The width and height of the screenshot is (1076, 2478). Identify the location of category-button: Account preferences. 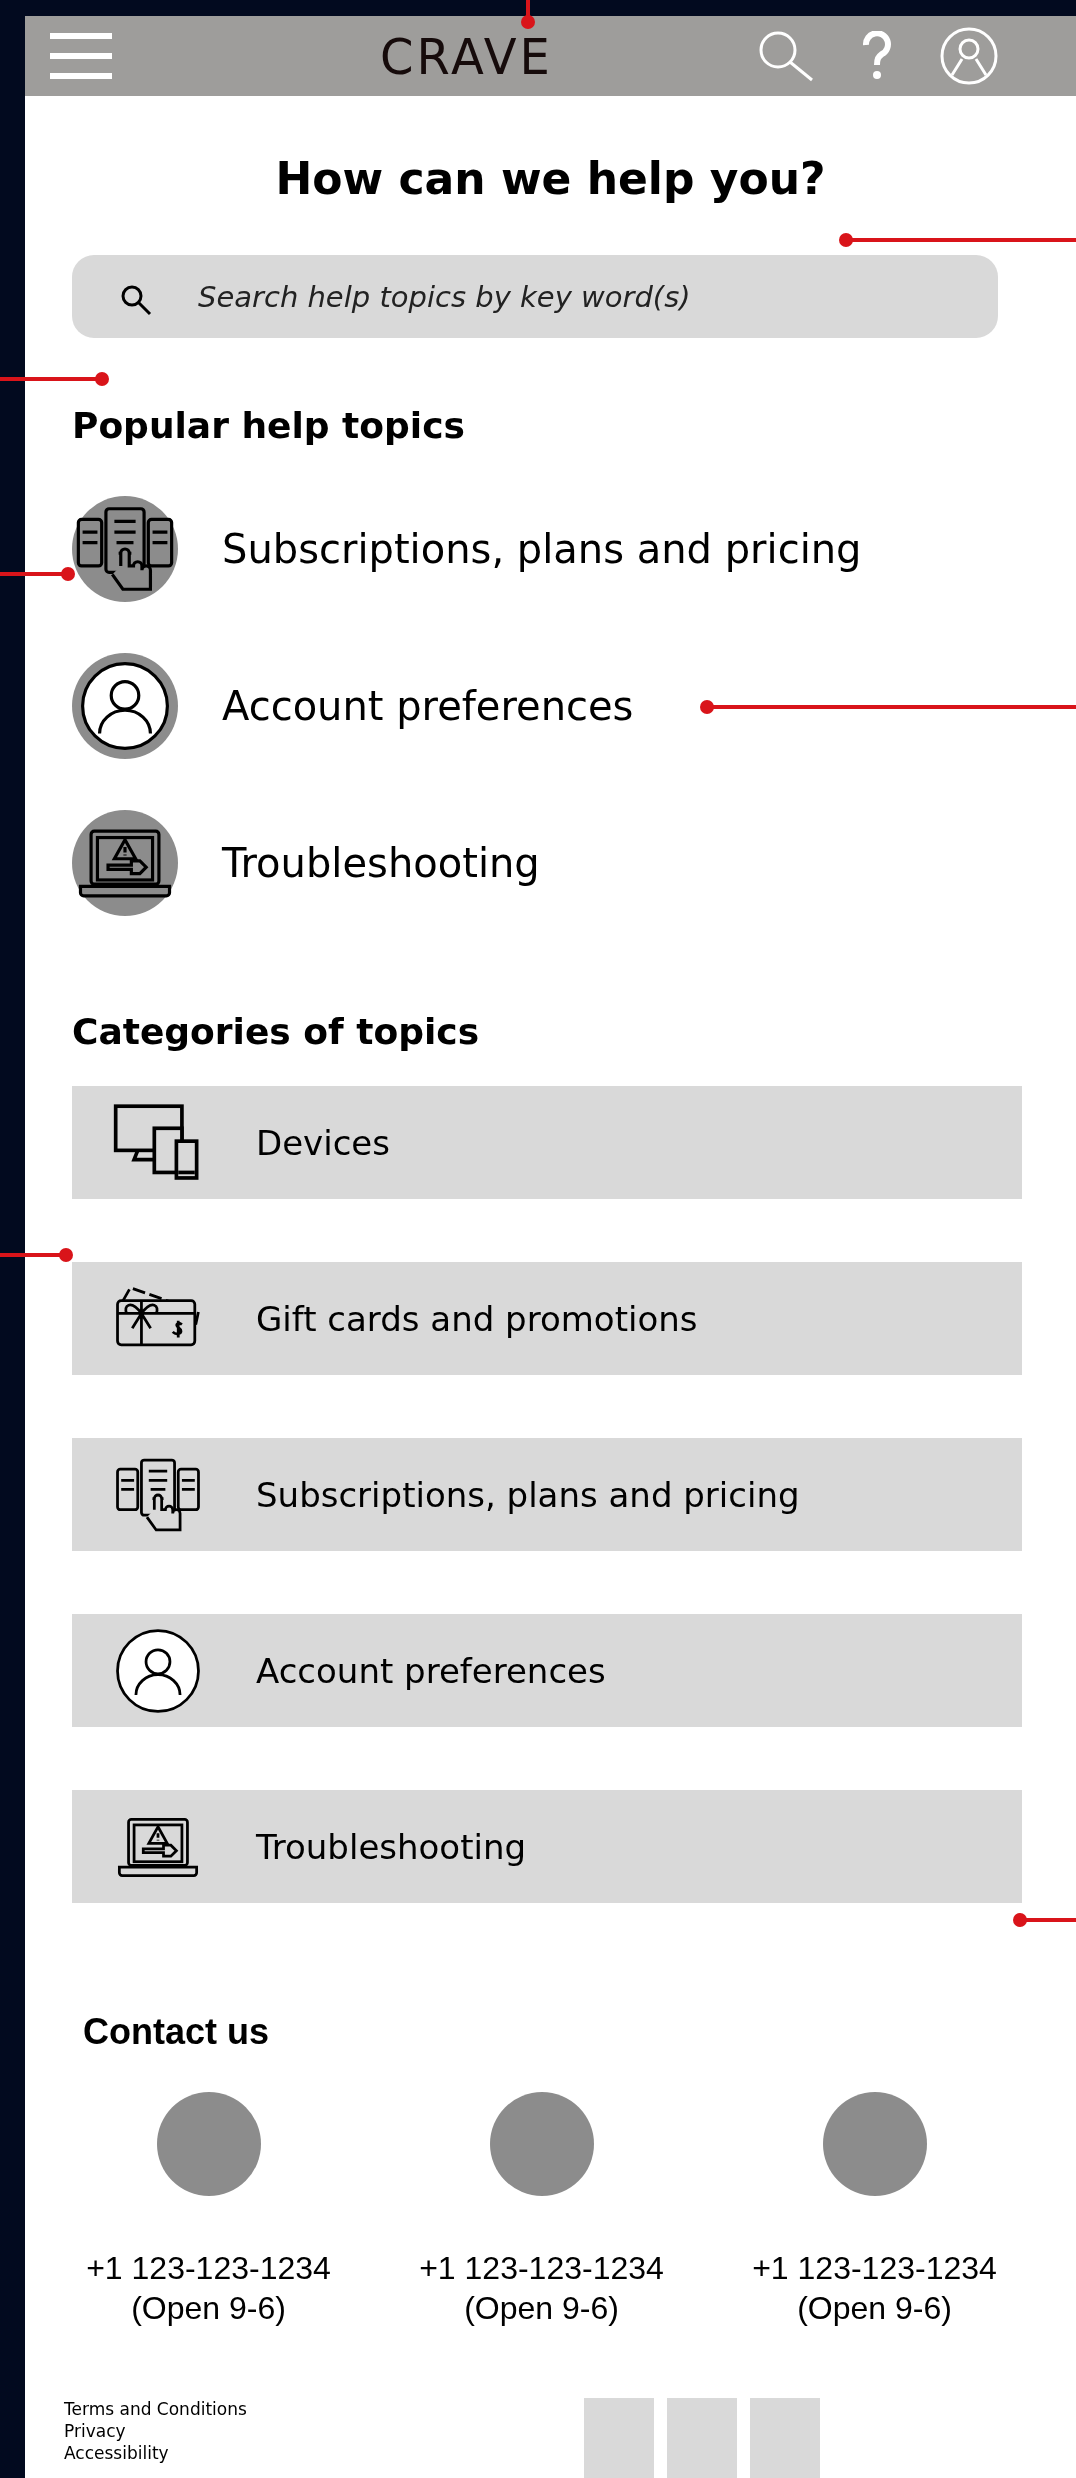
(547, 1670).